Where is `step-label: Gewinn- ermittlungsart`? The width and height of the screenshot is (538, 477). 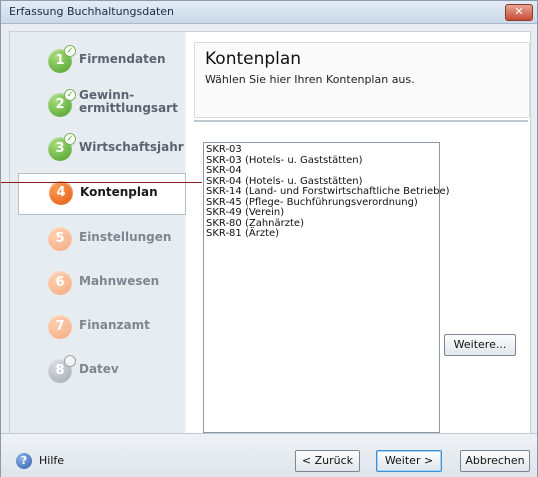 step-label: Gewinn- ermittlungsart is located at coordinates (128, 101).